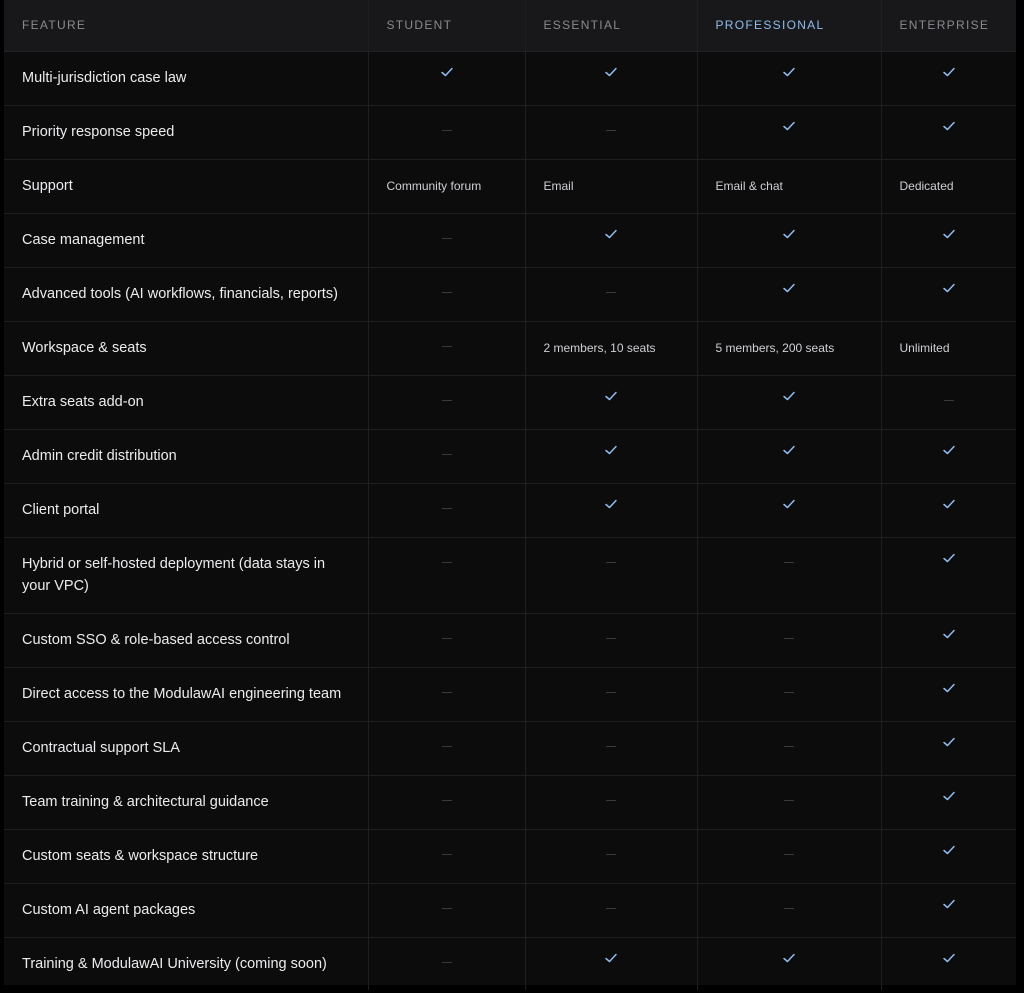  I want to click on professional-value: 5 members, 200 seats, so click(789, 348).